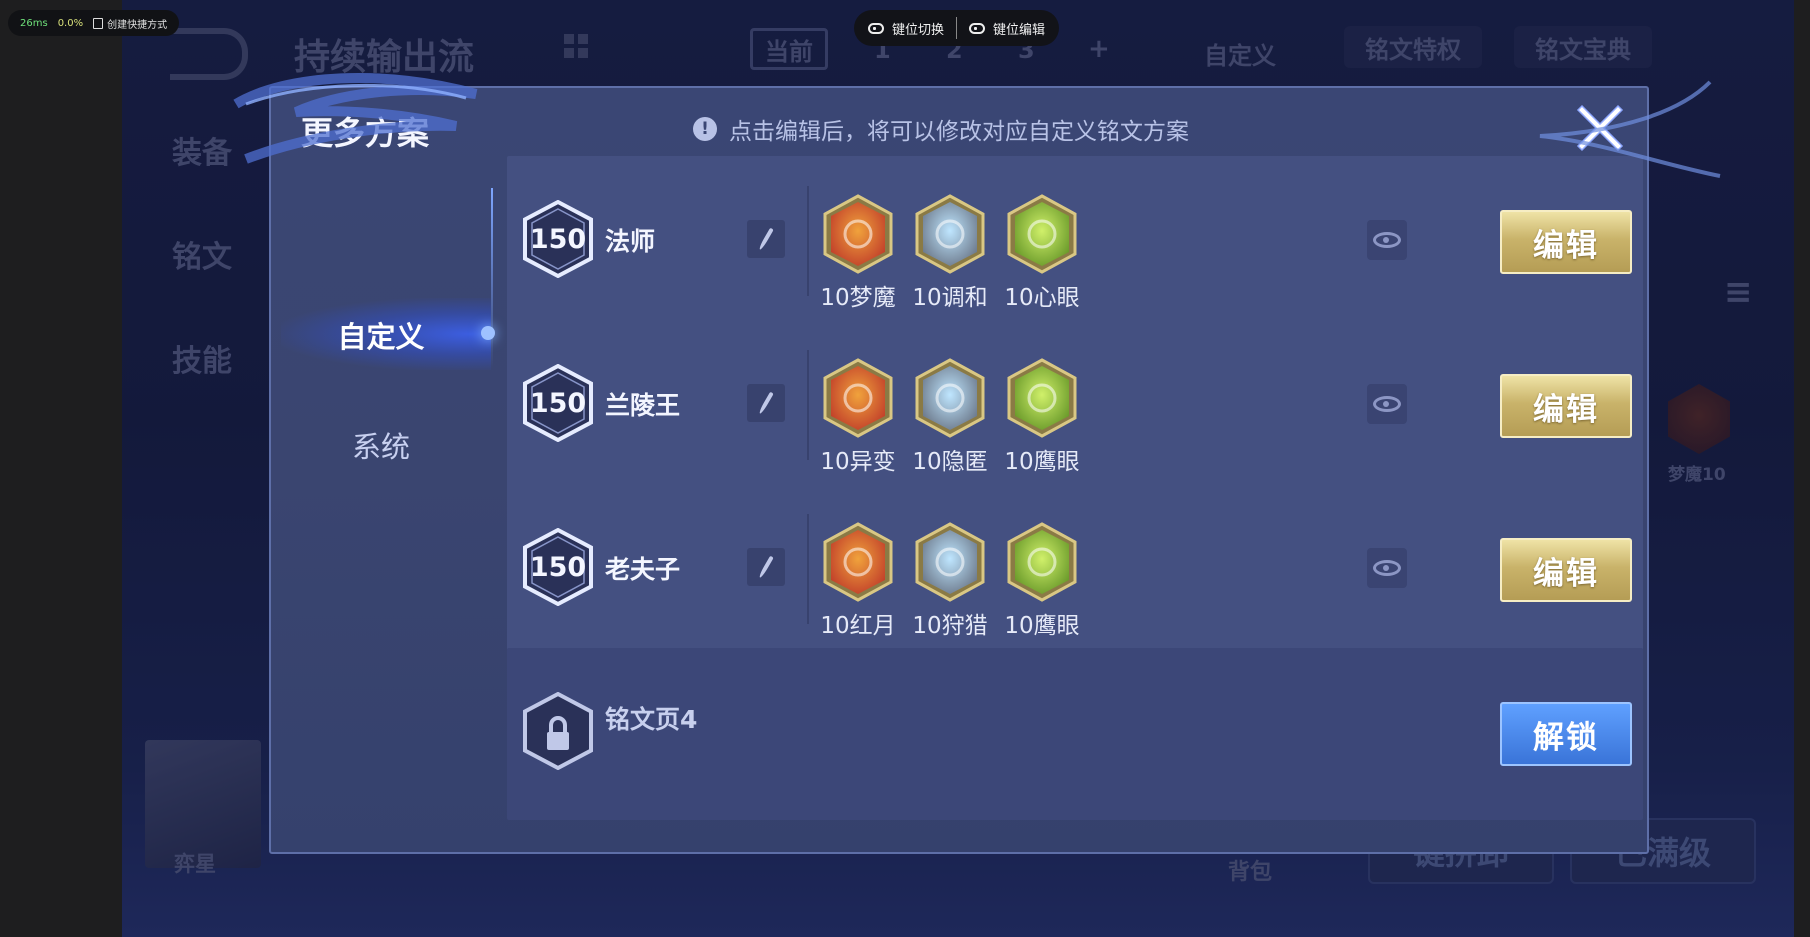 The height and width of the screenshot is (937, 1810). What do you see at coordinates (950, 298) in the screenshot?
I see `rune-label: 10调和` at bounding box center [950, 298].